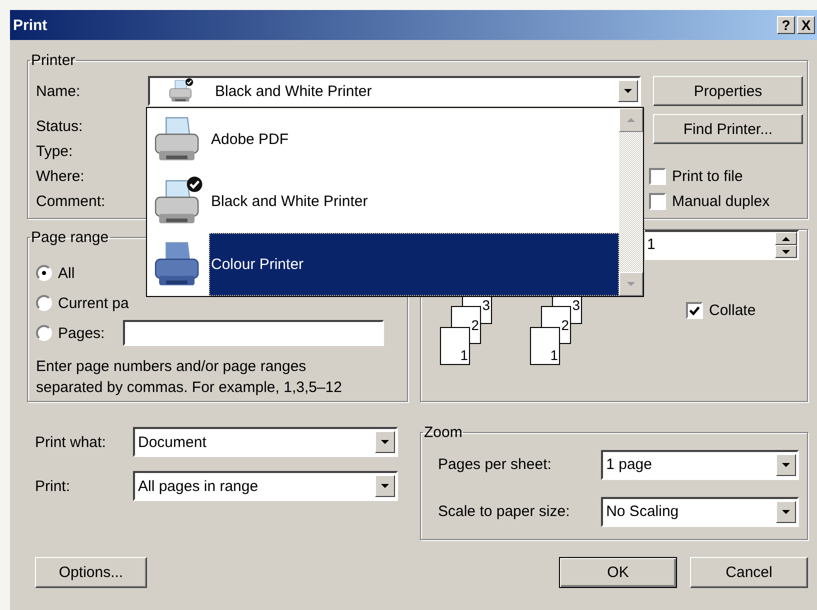 Image resolution: width=817 pixels, height=610 pixels. I want to click on spin-up-button, so click(786, 238).